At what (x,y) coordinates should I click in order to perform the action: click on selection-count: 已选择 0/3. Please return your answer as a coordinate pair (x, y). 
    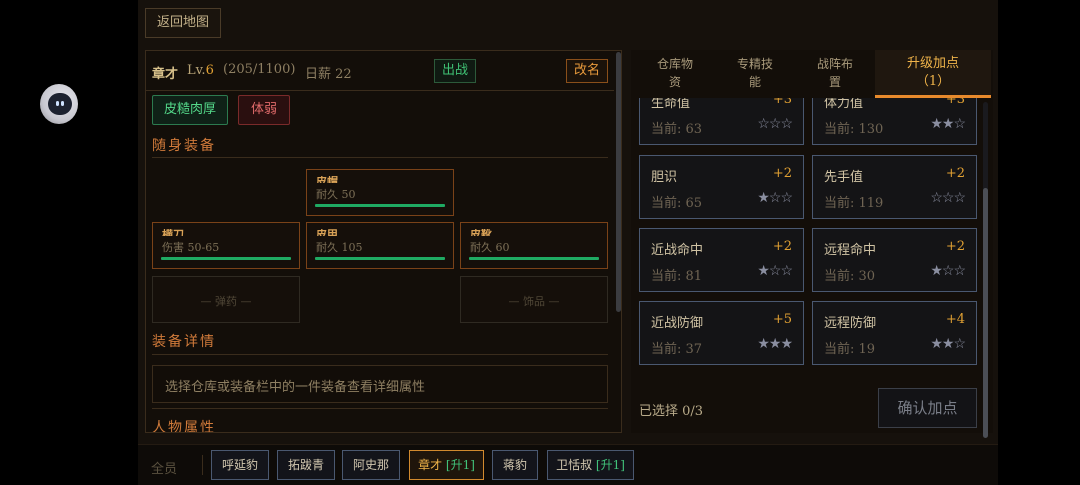
    Looking at the image, I should click on (671, 411).